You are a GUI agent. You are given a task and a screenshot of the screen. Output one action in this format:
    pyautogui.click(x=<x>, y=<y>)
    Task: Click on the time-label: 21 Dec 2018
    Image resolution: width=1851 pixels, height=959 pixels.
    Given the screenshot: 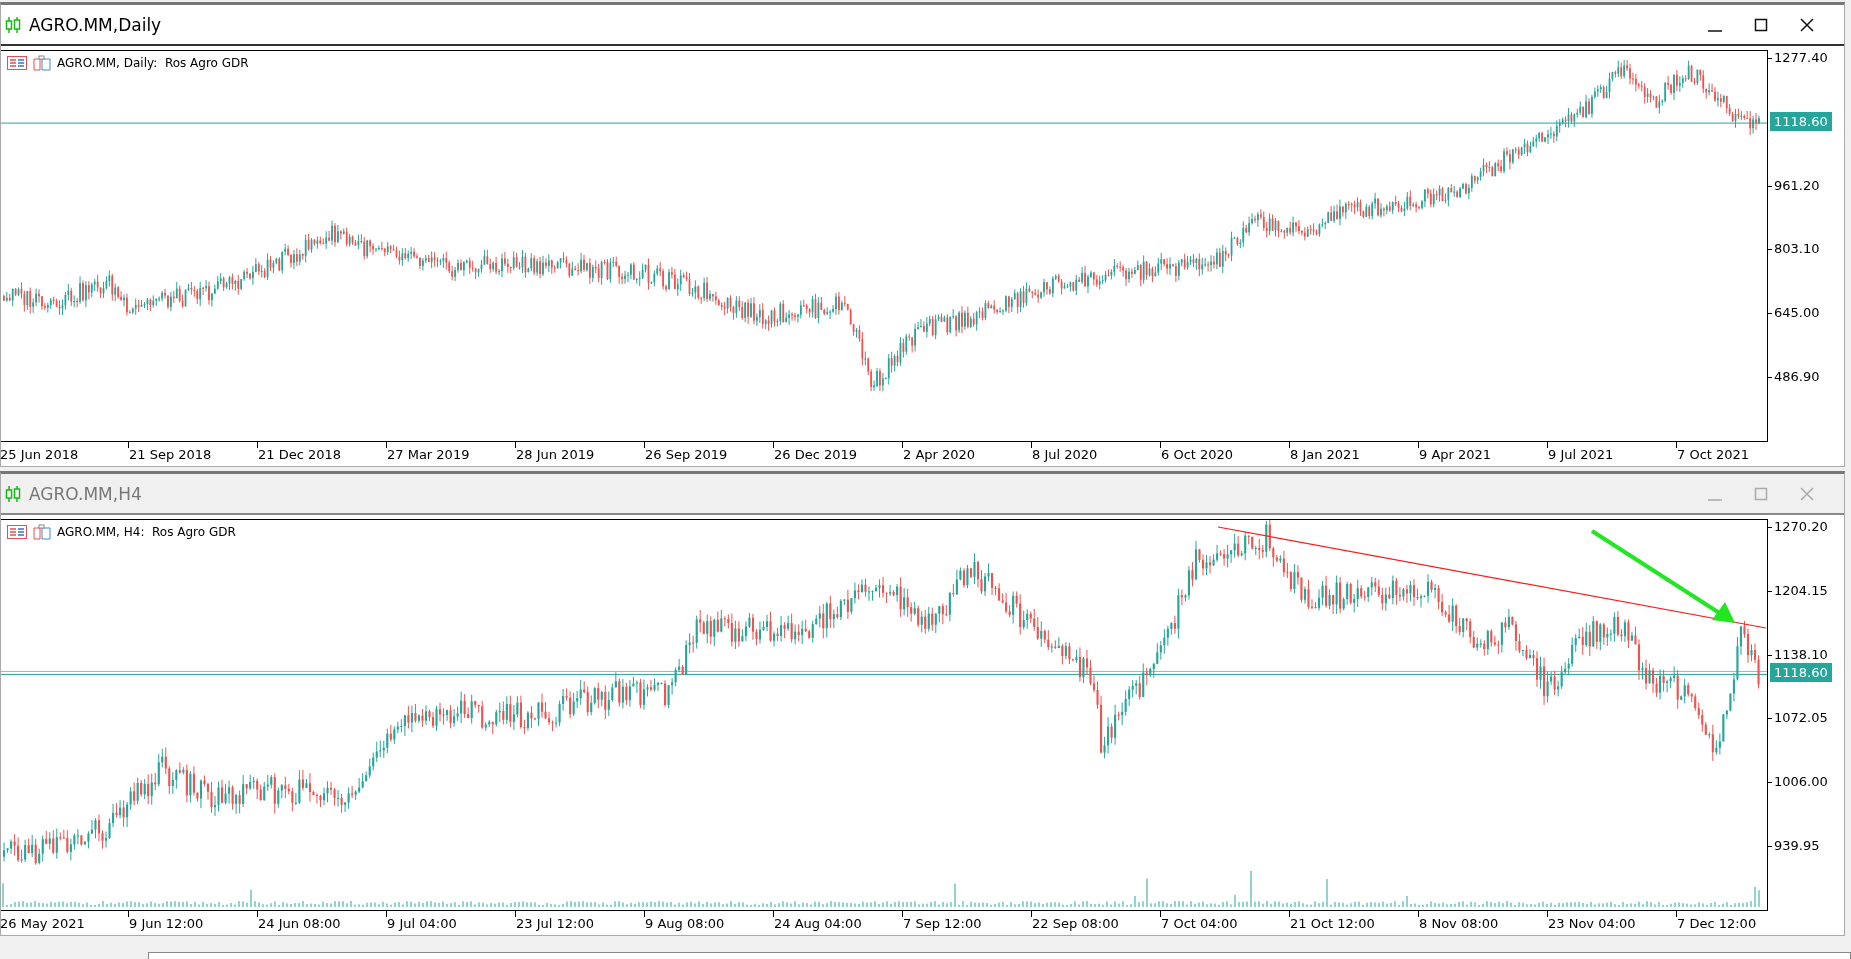 What is the action you would take?
    pyautogui.click(x=300, y=454)
    